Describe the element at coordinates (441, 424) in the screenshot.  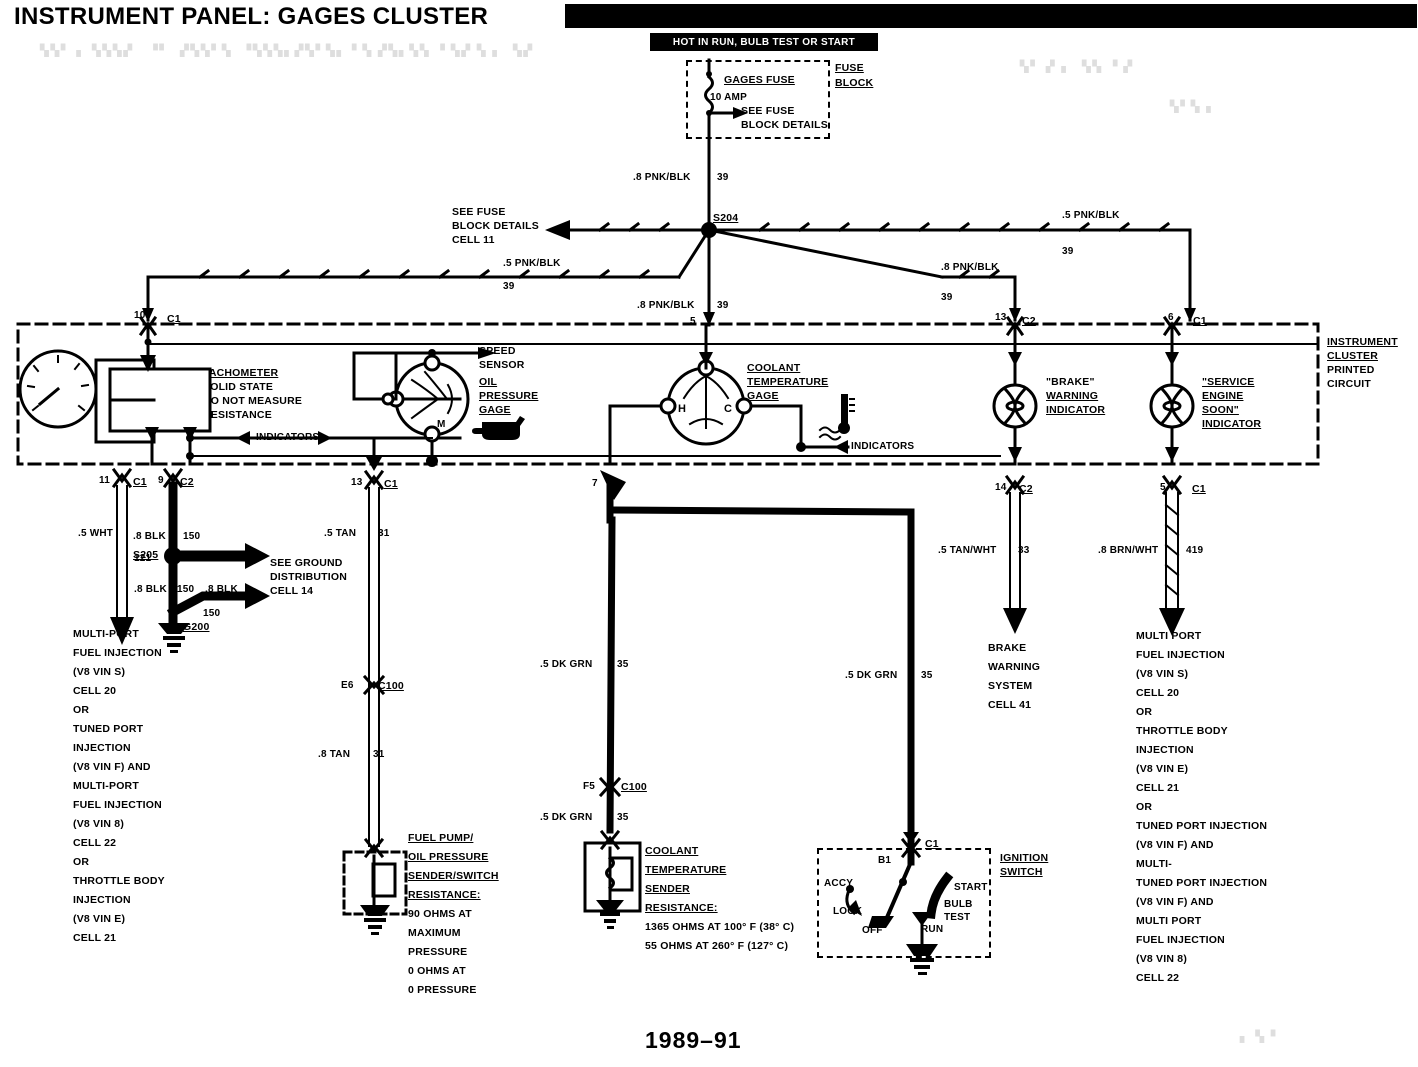
I see `svg-text: M` at that location.